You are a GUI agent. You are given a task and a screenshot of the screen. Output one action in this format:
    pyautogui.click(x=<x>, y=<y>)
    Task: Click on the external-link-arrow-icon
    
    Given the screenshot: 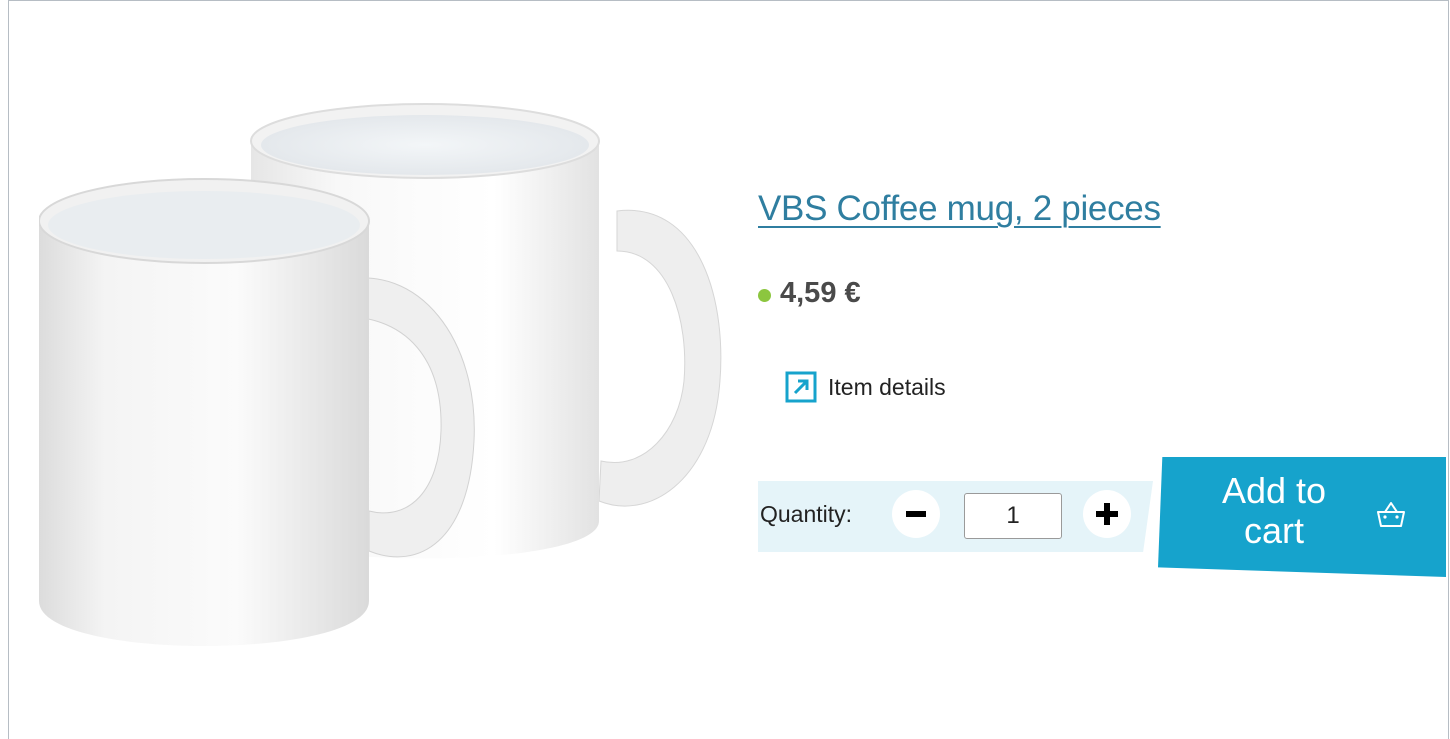 What is the action you would take?
    pyautogui.click(x=801, y=387)
    